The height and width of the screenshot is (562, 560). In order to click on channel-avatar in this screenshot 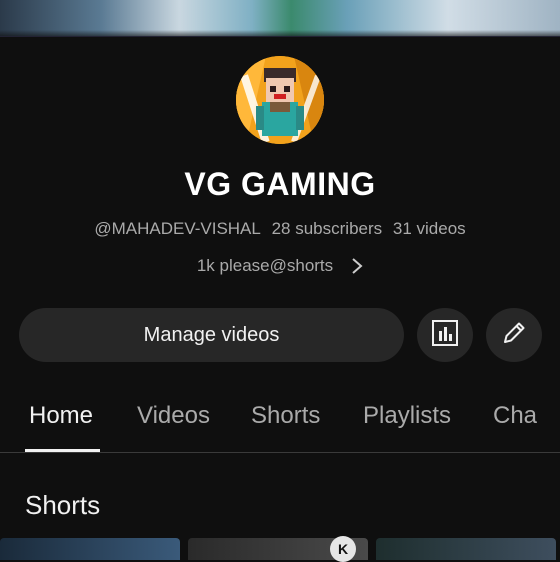, I will do `click(280, 100)`.